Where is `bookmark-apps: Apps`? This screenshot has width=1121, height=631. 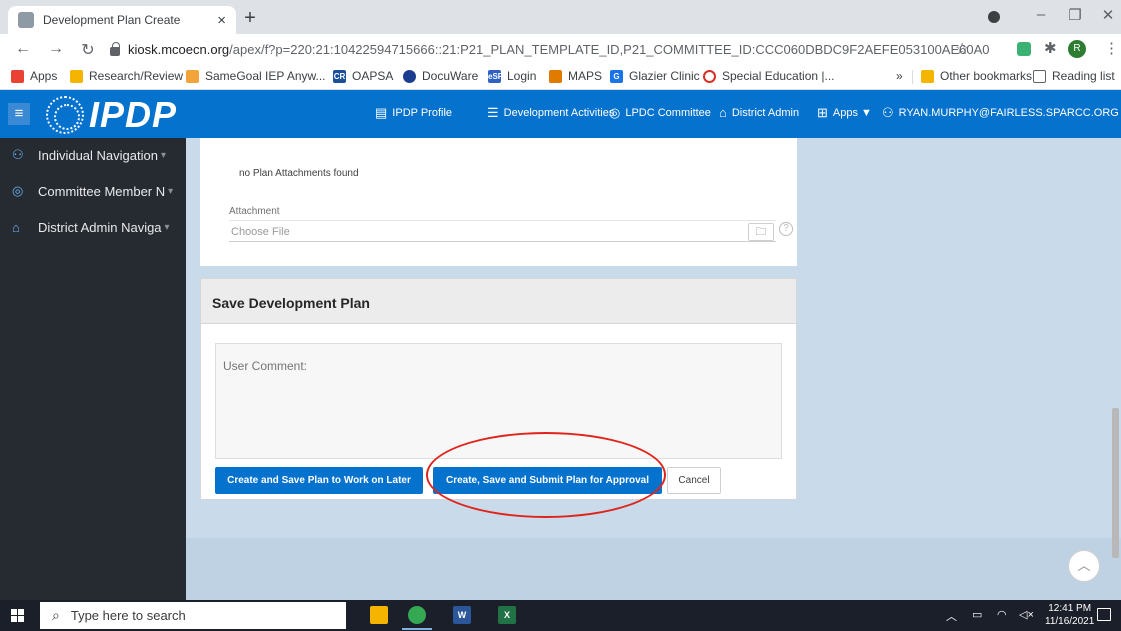 bookmark-apps: Apps is located at coordinates (34, 76).